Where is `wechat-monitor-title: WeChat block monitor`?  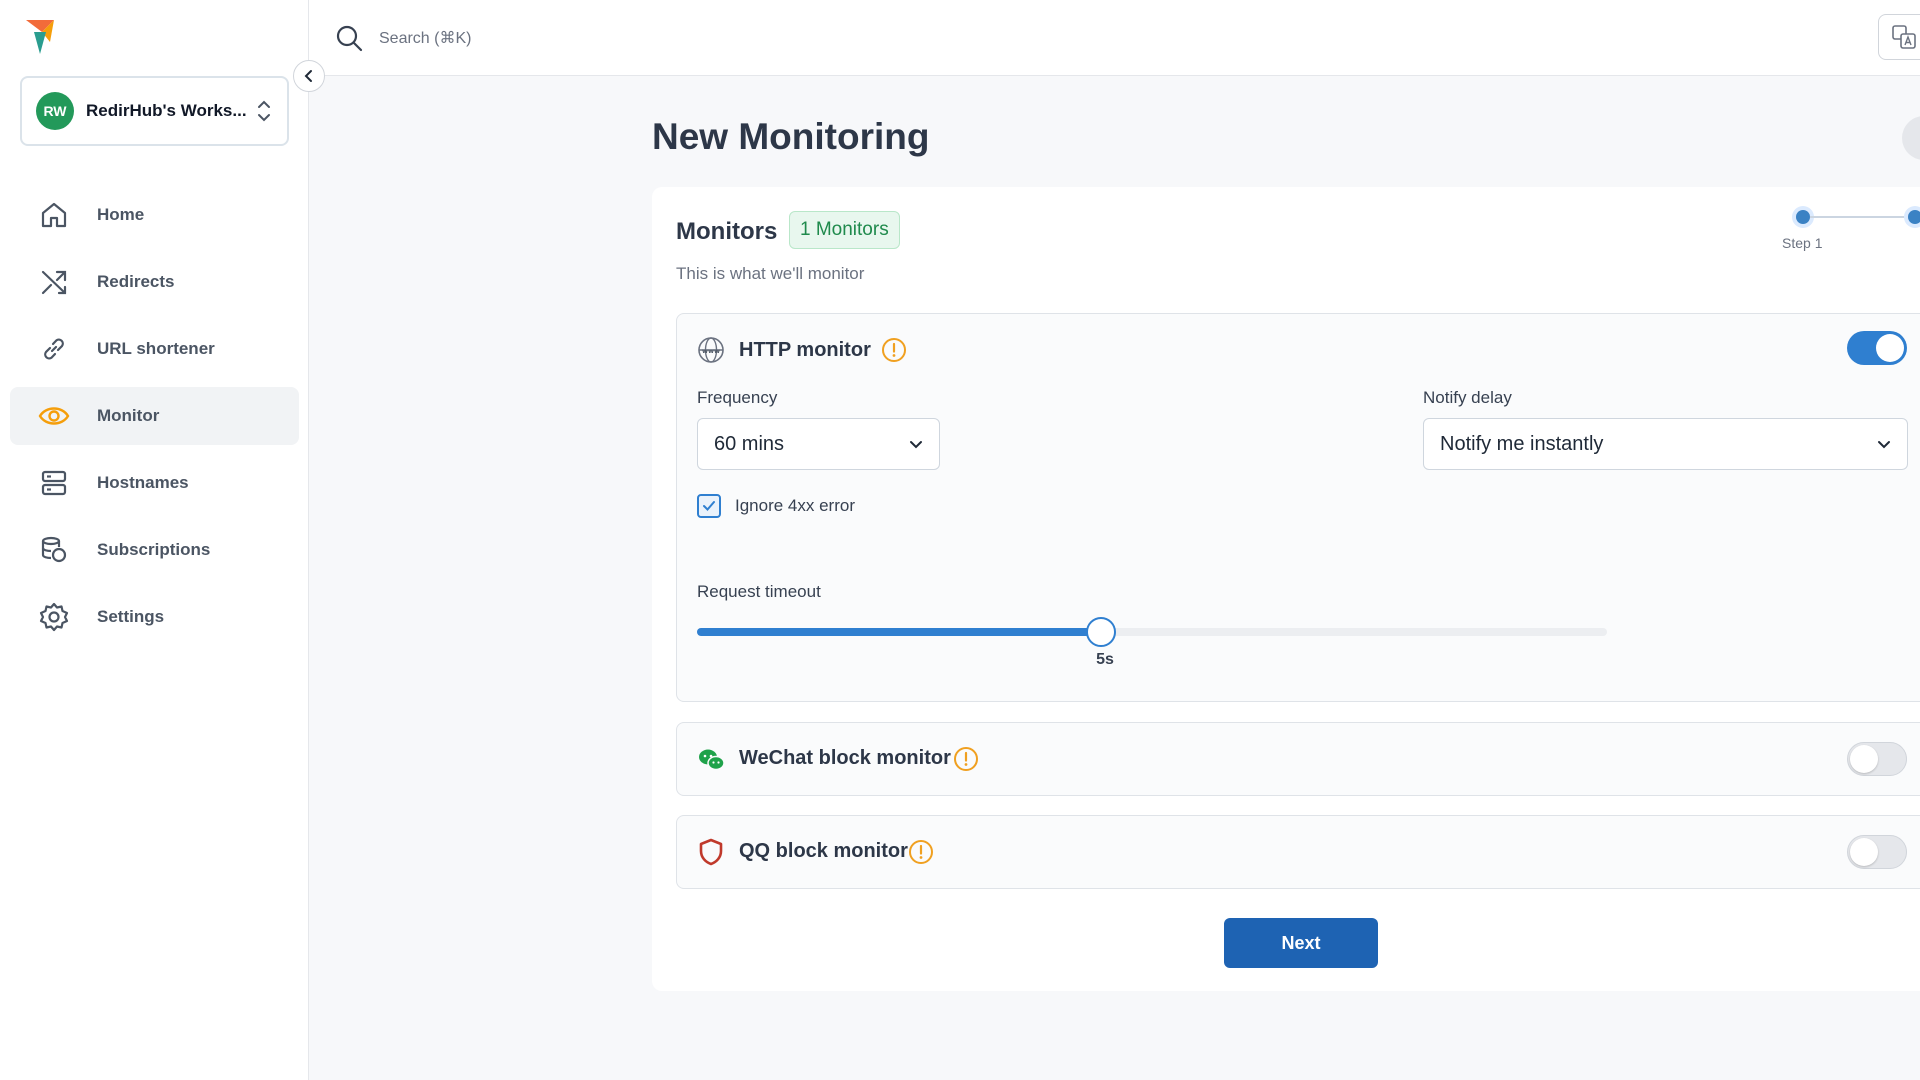 wechat-monitor-title: WeChat block monitor is located at coordinates (845, 758).